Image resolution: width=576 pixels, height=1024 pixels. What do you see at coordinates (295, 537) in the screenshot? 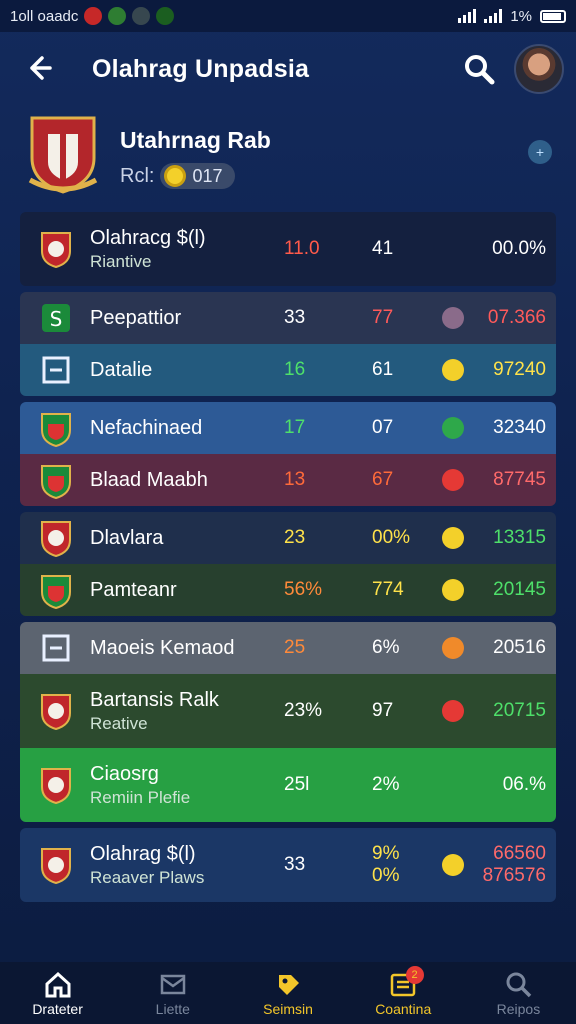
I see `stat-col-1: 23` at bounding box center [295, 537].